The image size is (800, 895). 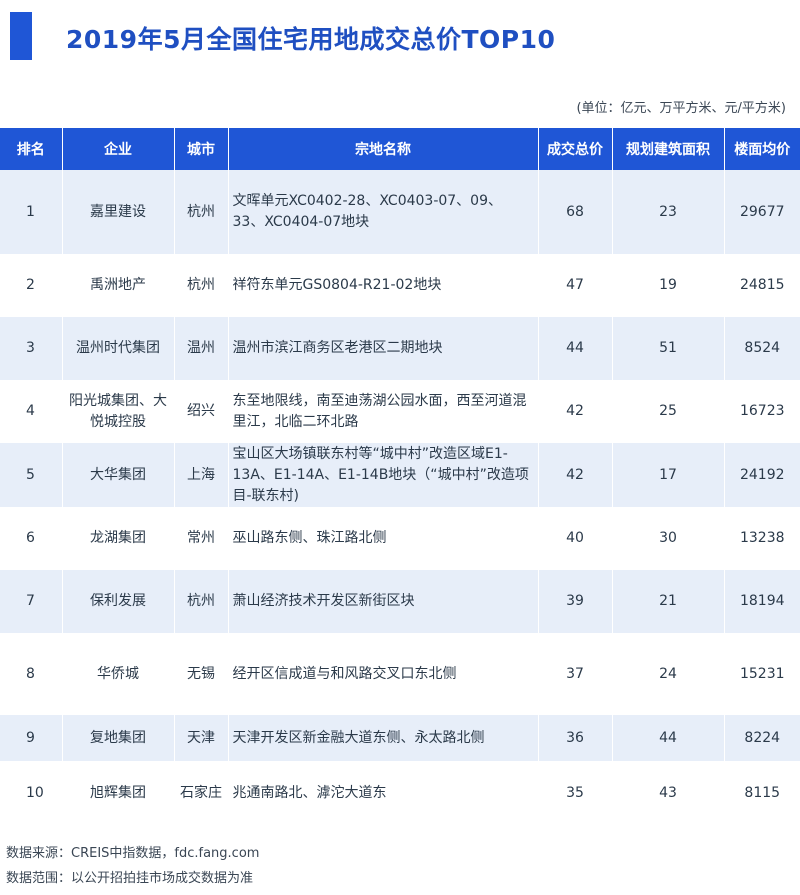 I want to click on cell-company: 阳光城集团、大悦城控股, so click(x=117, y=411).